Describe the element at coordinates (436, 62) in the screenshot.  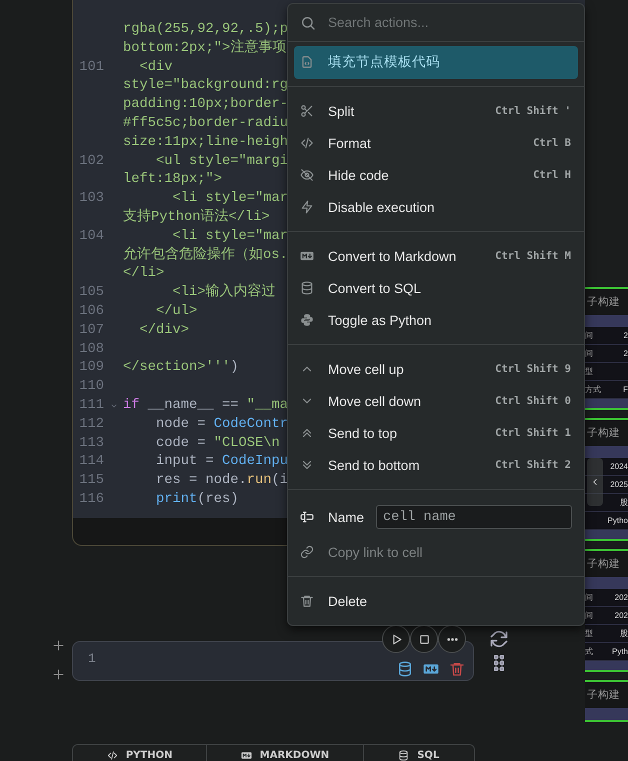
I see `menu-item: 填充节点模板代码` at that location.